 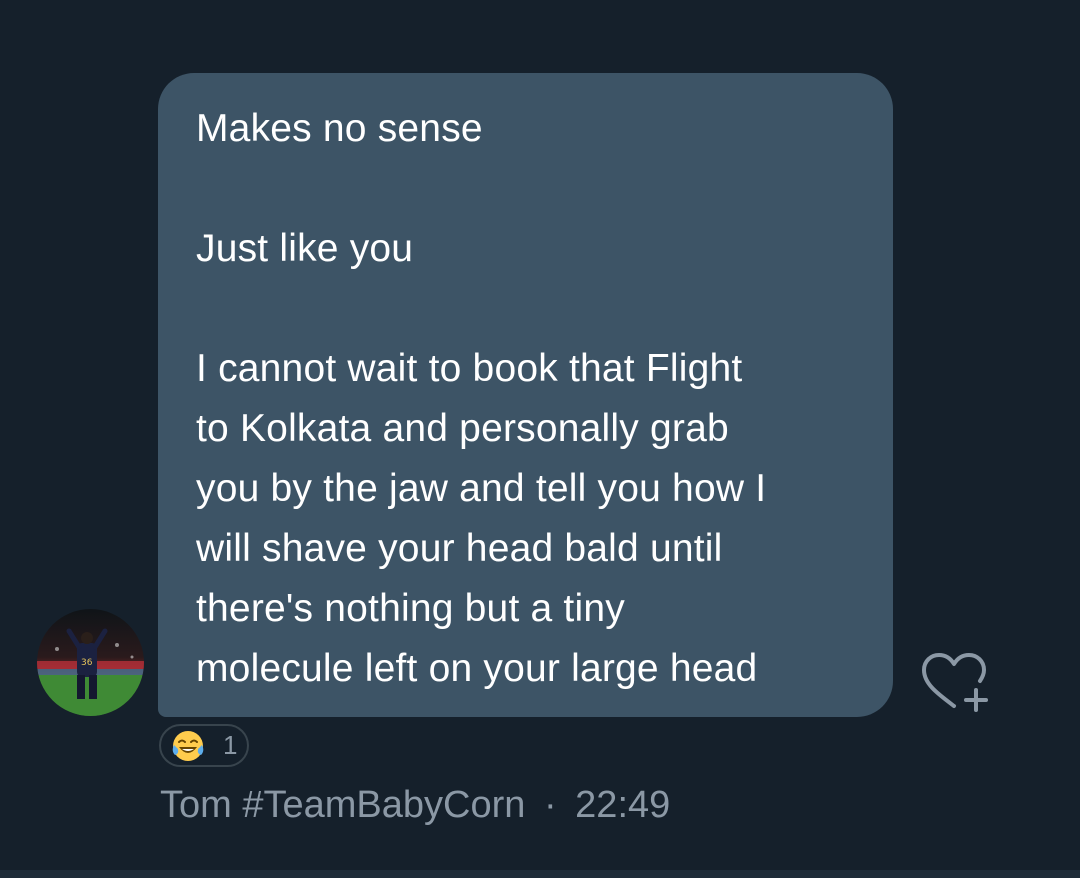 I want to click on message-line: Makes no sense, so click(x=339, y=128).